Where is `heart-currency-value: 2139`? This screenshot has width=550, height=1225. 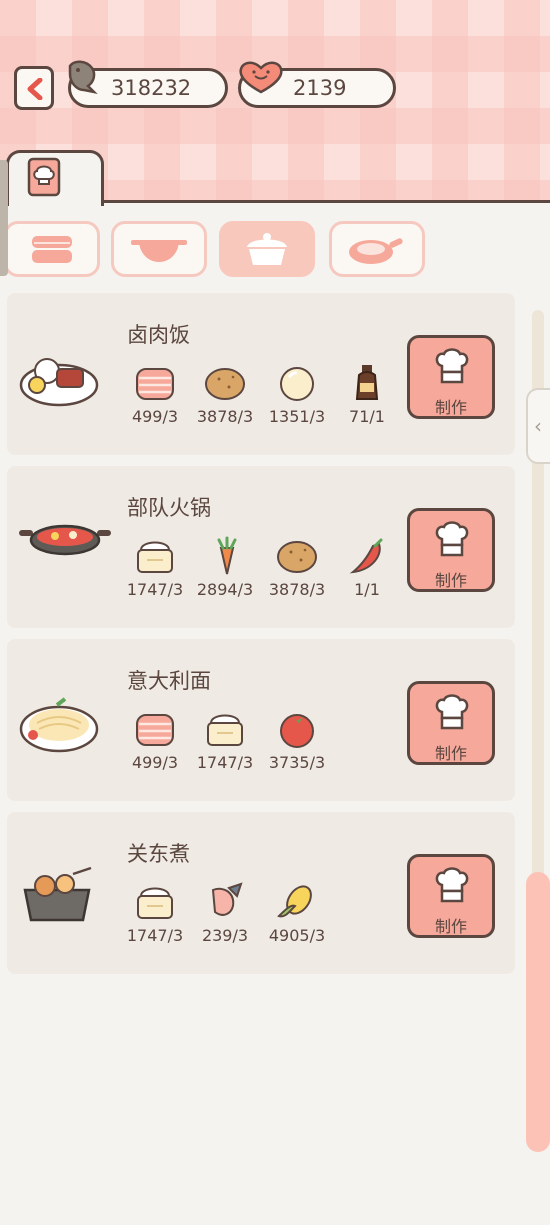
heart-currency-value: 2139 is located at coordinates (320, 88).